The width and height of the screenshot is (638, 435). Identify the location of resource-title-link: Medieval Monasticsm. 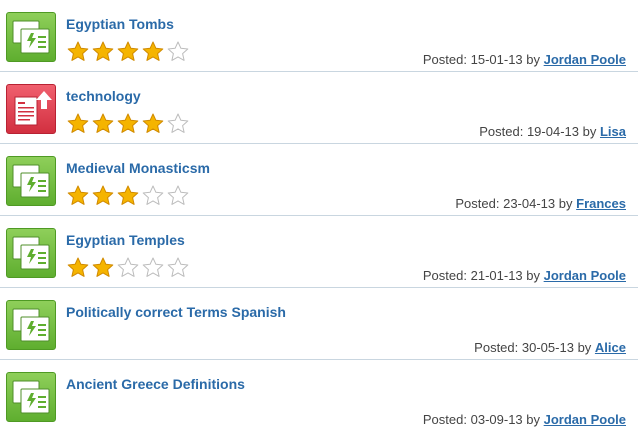
(138, 168).